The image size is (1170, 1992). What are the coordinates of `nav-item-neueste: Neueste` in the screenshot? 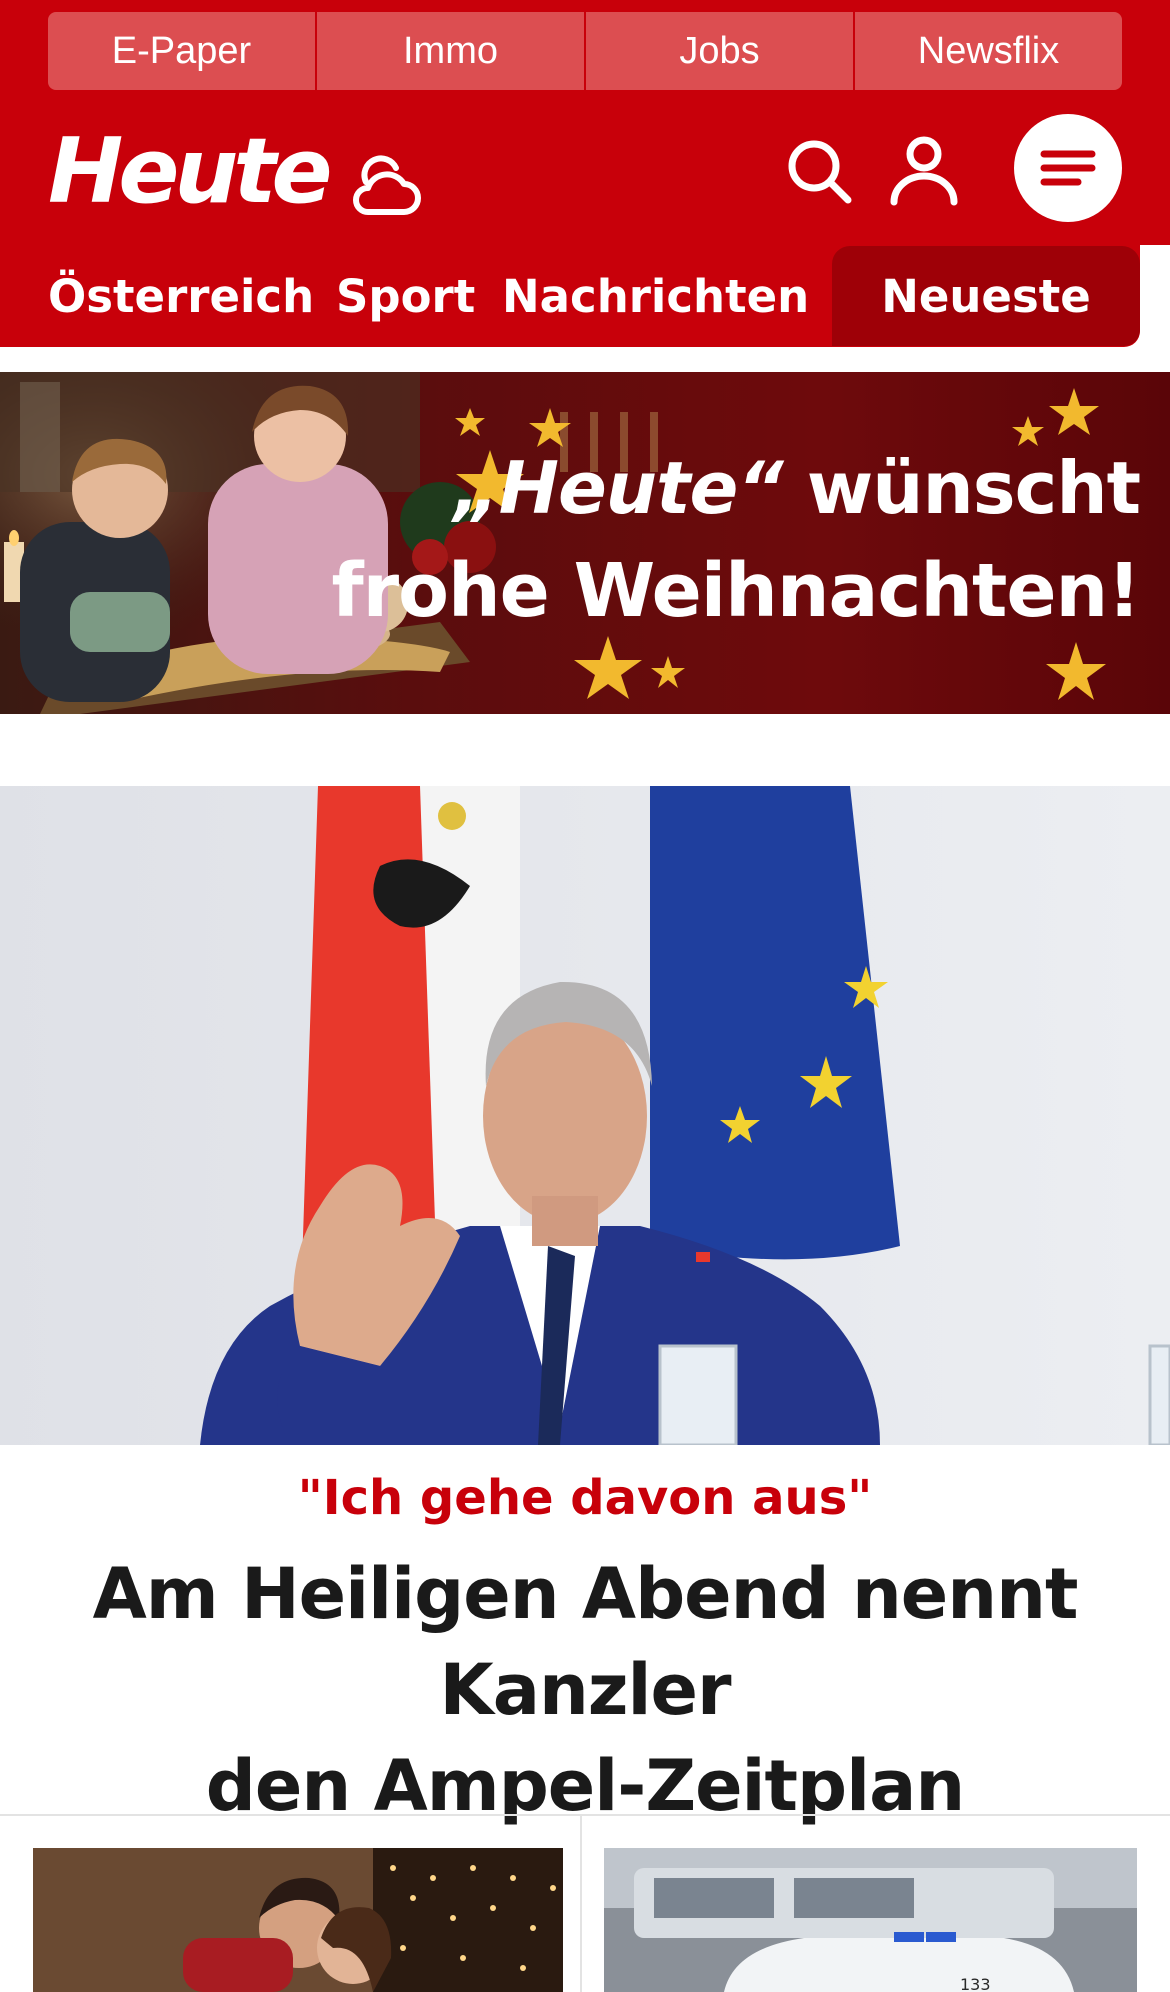 It's located at (986, 296).